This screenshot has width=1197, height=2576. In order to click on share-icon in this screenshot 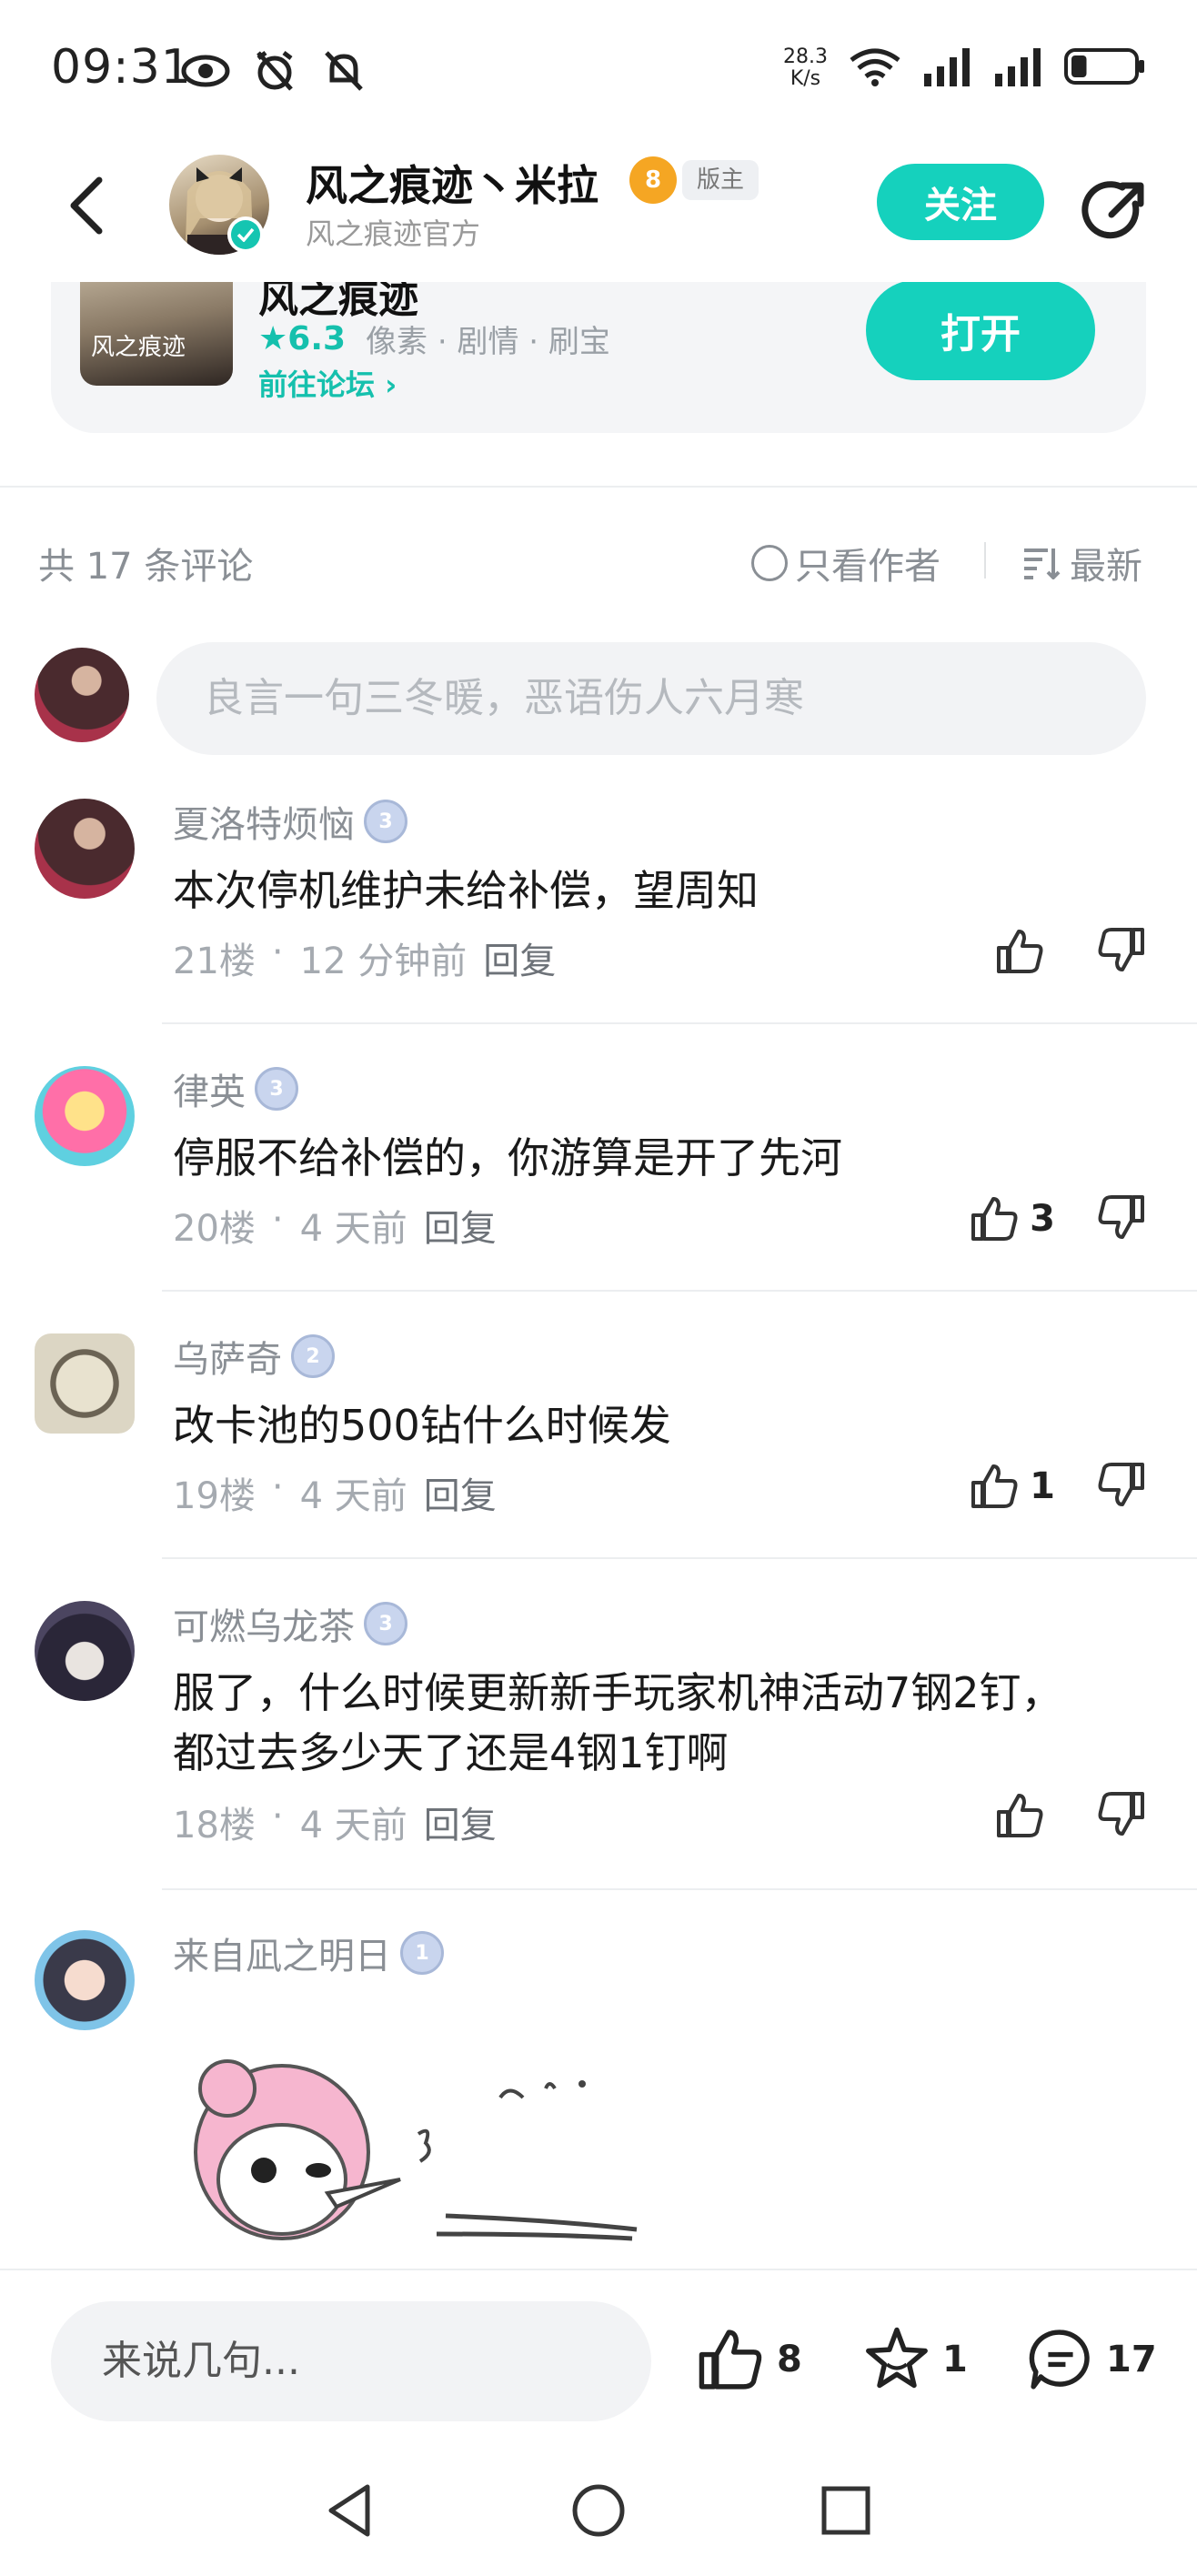, I will do `click(1112, 210)`.